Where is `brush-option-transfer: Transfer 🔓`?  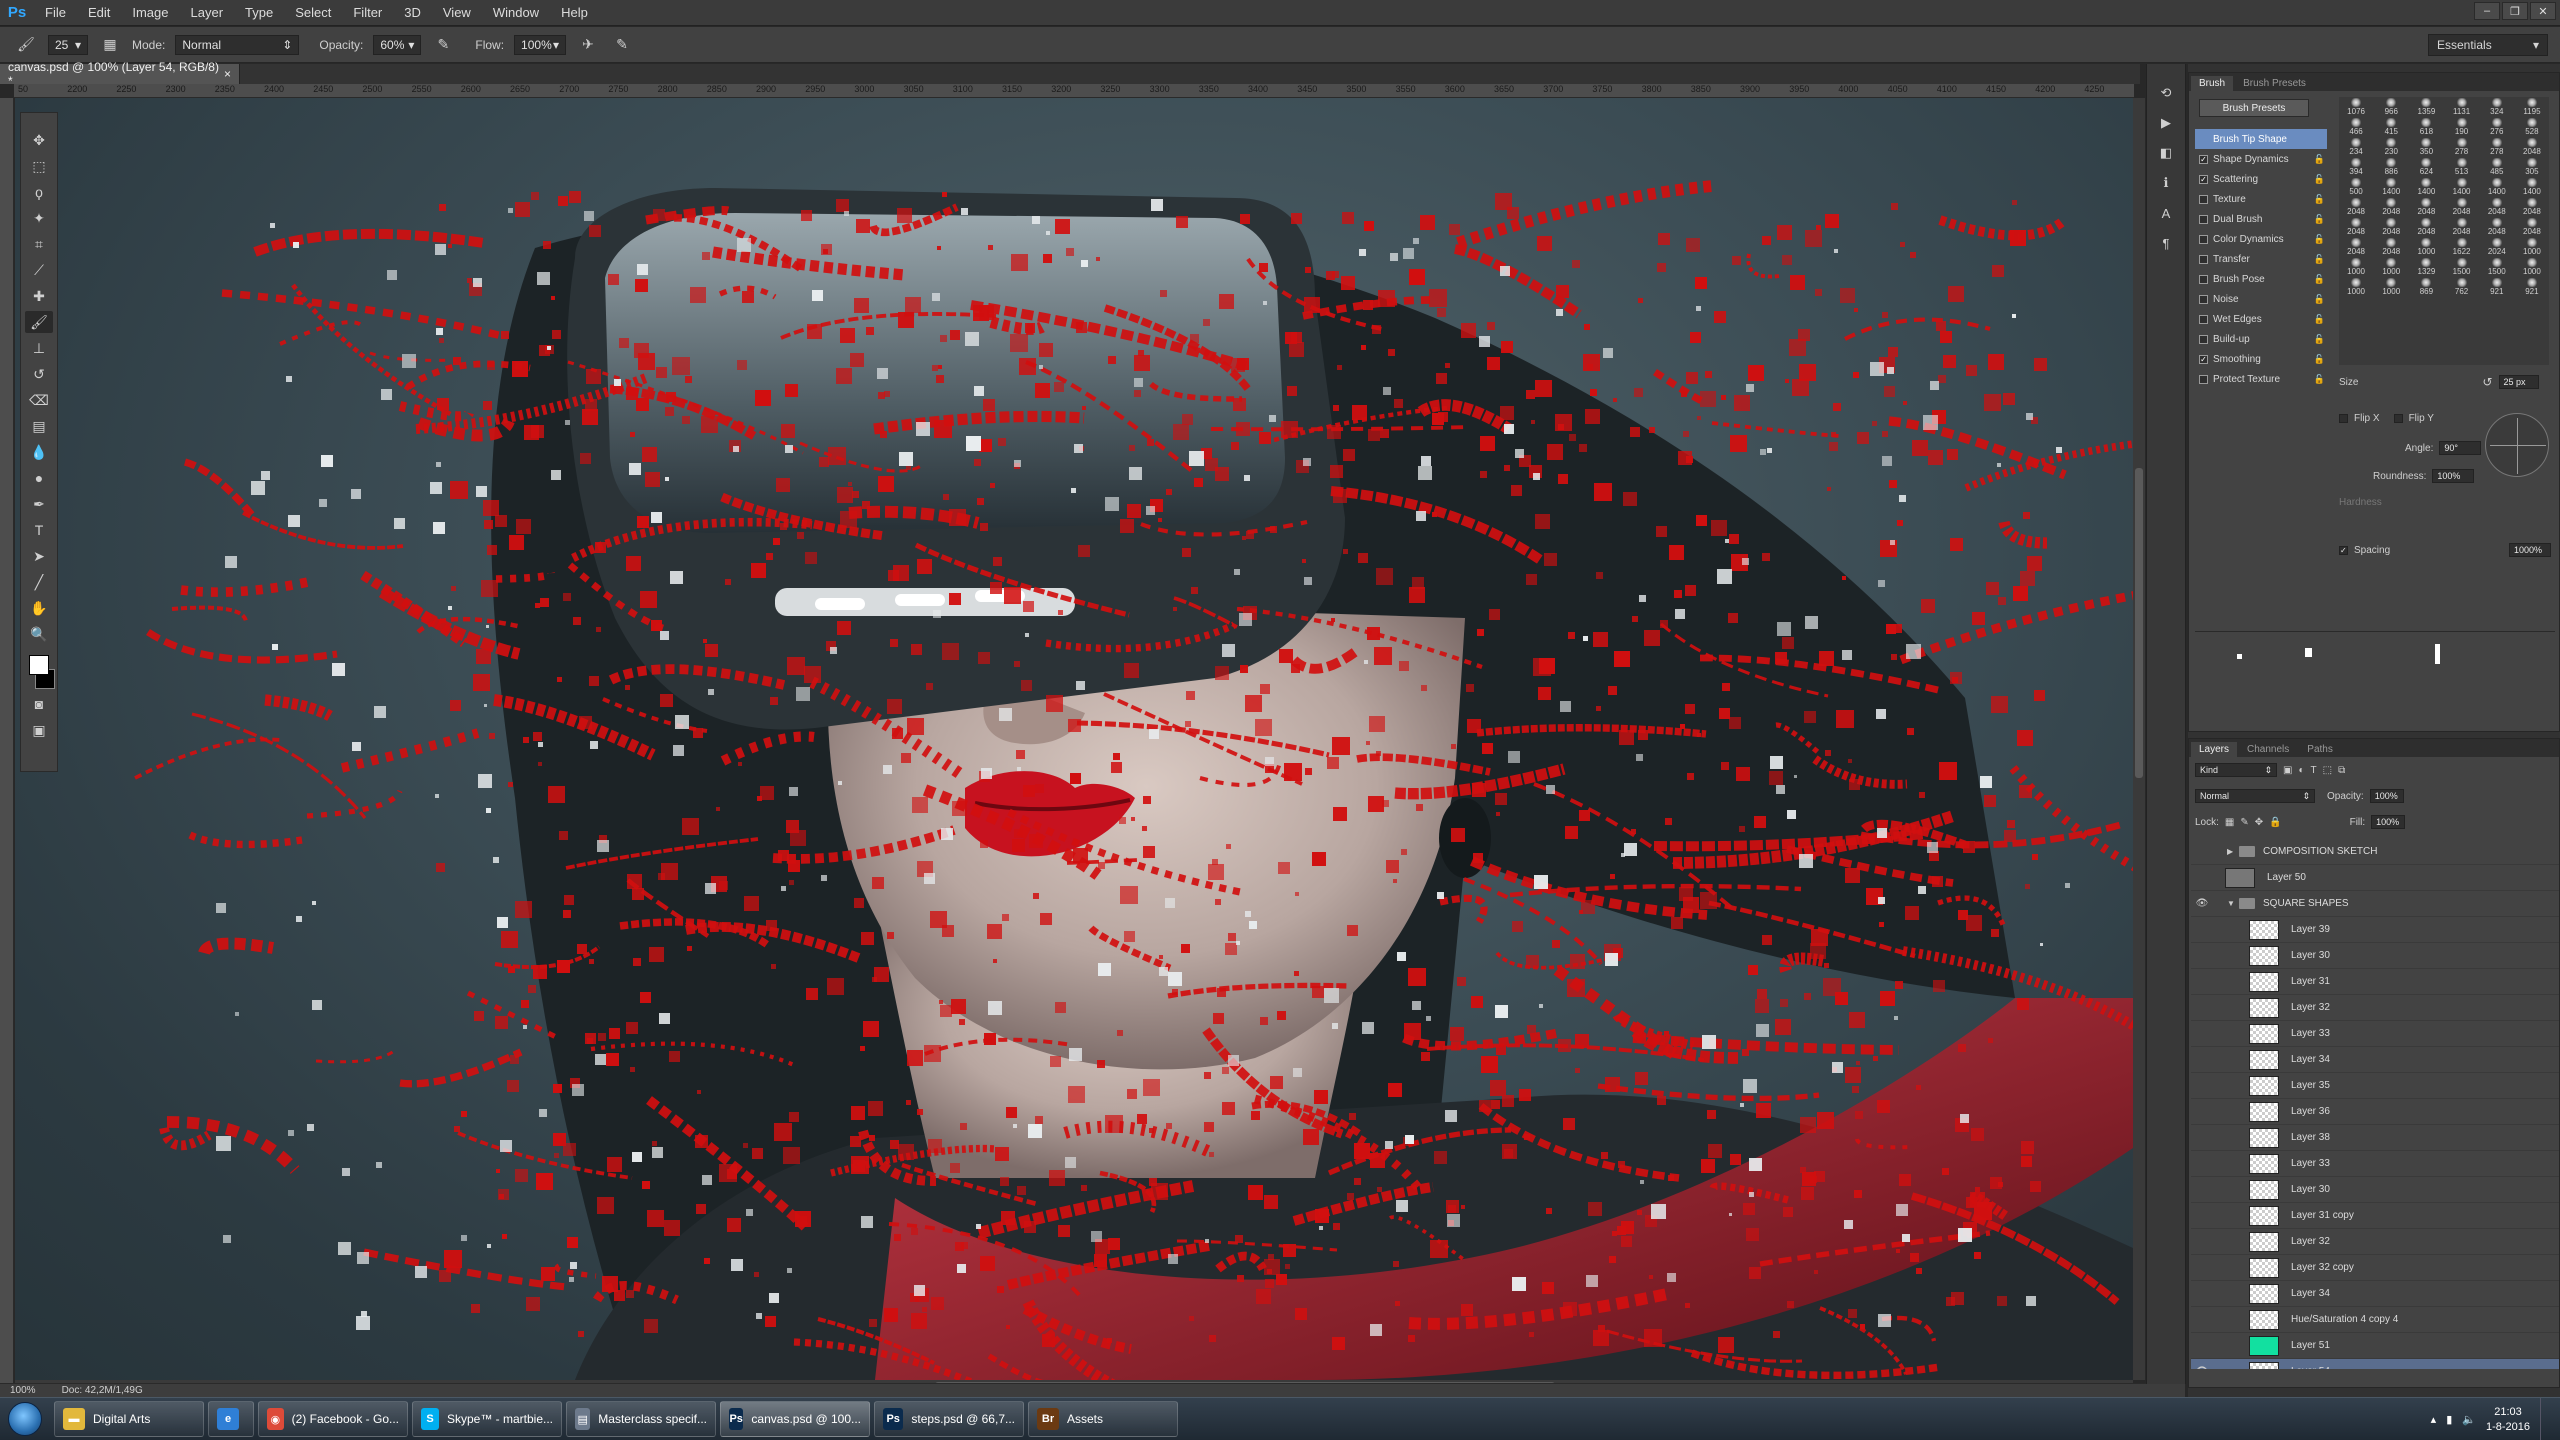
brush-option-transfer: Transfer 🔓 is located at coordinates (2261, 259).